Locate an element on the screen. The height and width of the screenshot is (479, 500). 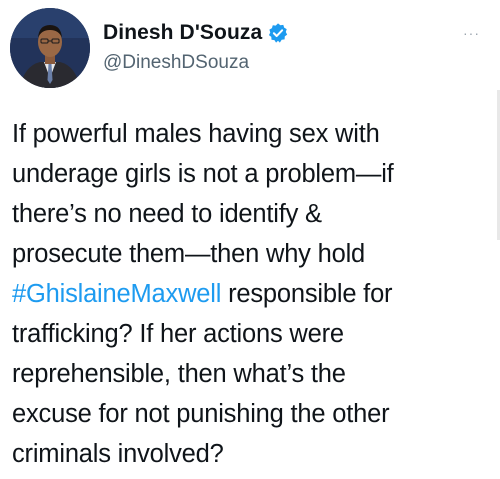
tweet-line: If powerful males having sex with is located at coordinates (196, 134).